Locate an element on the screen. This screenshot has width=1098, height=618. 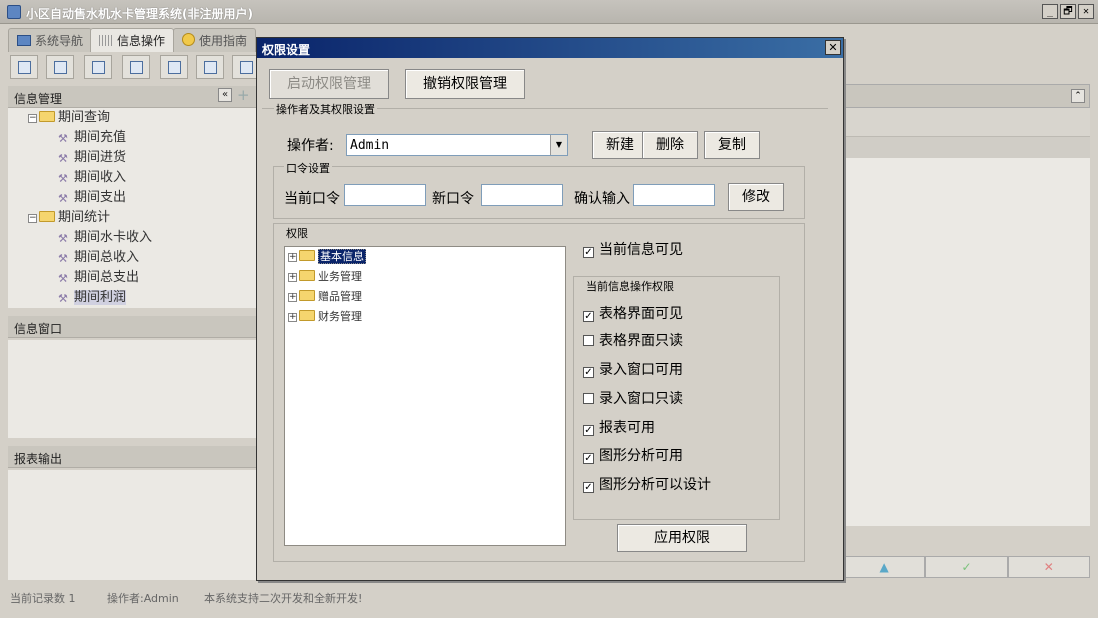
tree-node-label: 期间收入 is located at coordinates (100, 177).